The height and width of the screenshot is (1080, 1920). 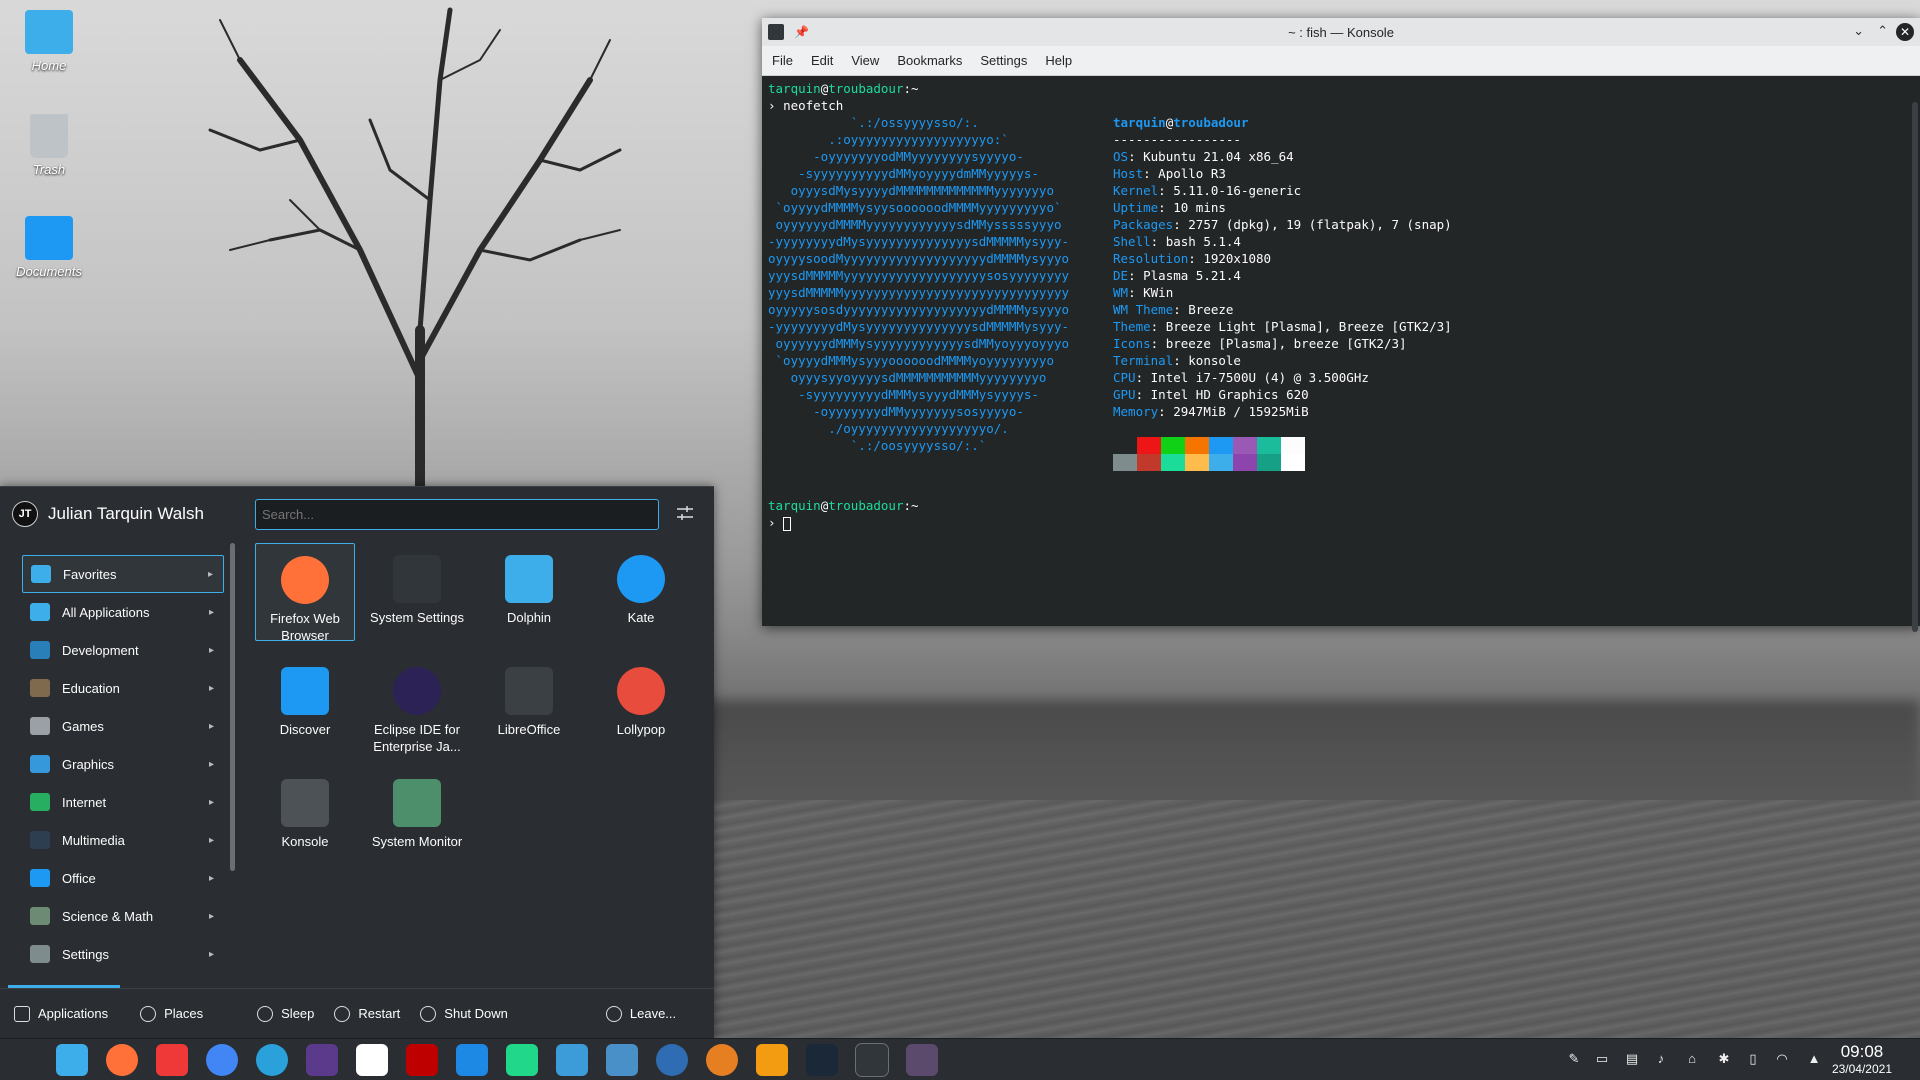 What do you see at coordinates (911, 190) in the screenshot?
I see `ascii-logo-line: oyyysdMysyyyydMMMMMMMMMMMMMyyyyyyyo` at bounding box center [911, 190].